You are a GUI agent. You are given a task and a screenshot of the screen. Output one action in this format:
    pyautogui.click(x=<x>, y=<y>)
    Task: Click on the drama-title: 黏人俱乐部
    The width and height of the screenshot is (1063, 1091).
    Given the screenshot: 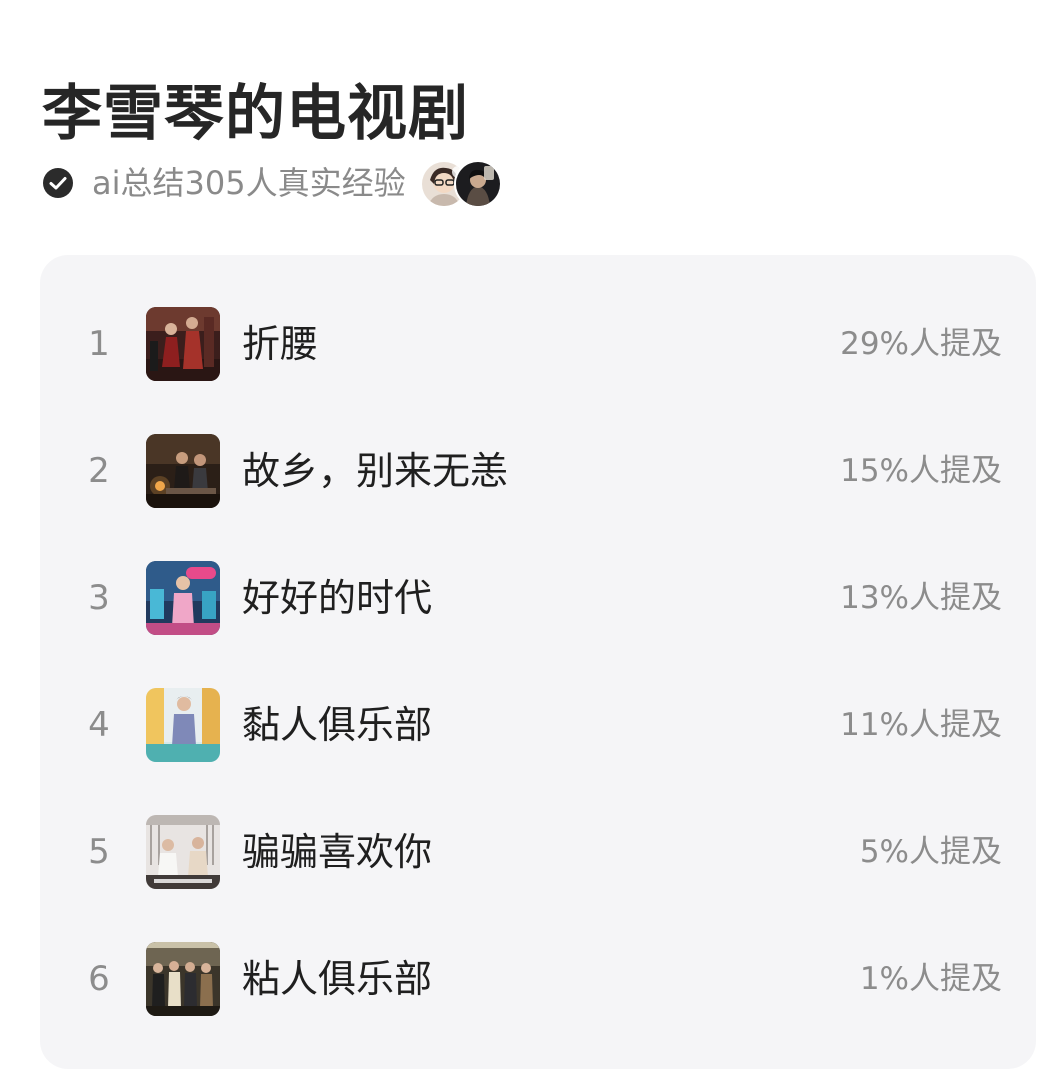 What is the action you would take?
    pyautogui.click(x=337, y=725)
    